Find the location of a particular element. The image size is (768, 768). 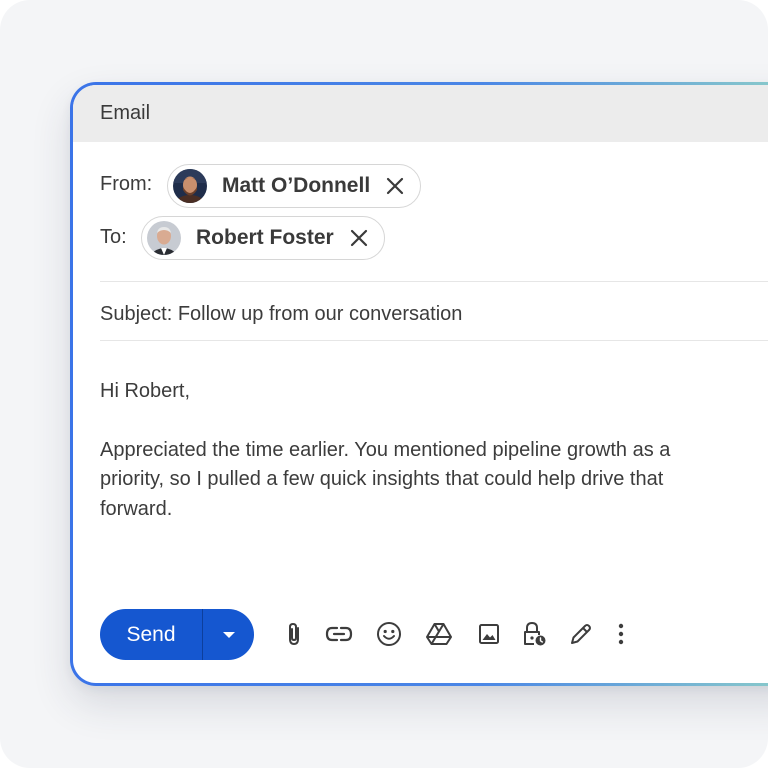

to-recipient-chip: Robert Foster is located at coordinates (263, 238).